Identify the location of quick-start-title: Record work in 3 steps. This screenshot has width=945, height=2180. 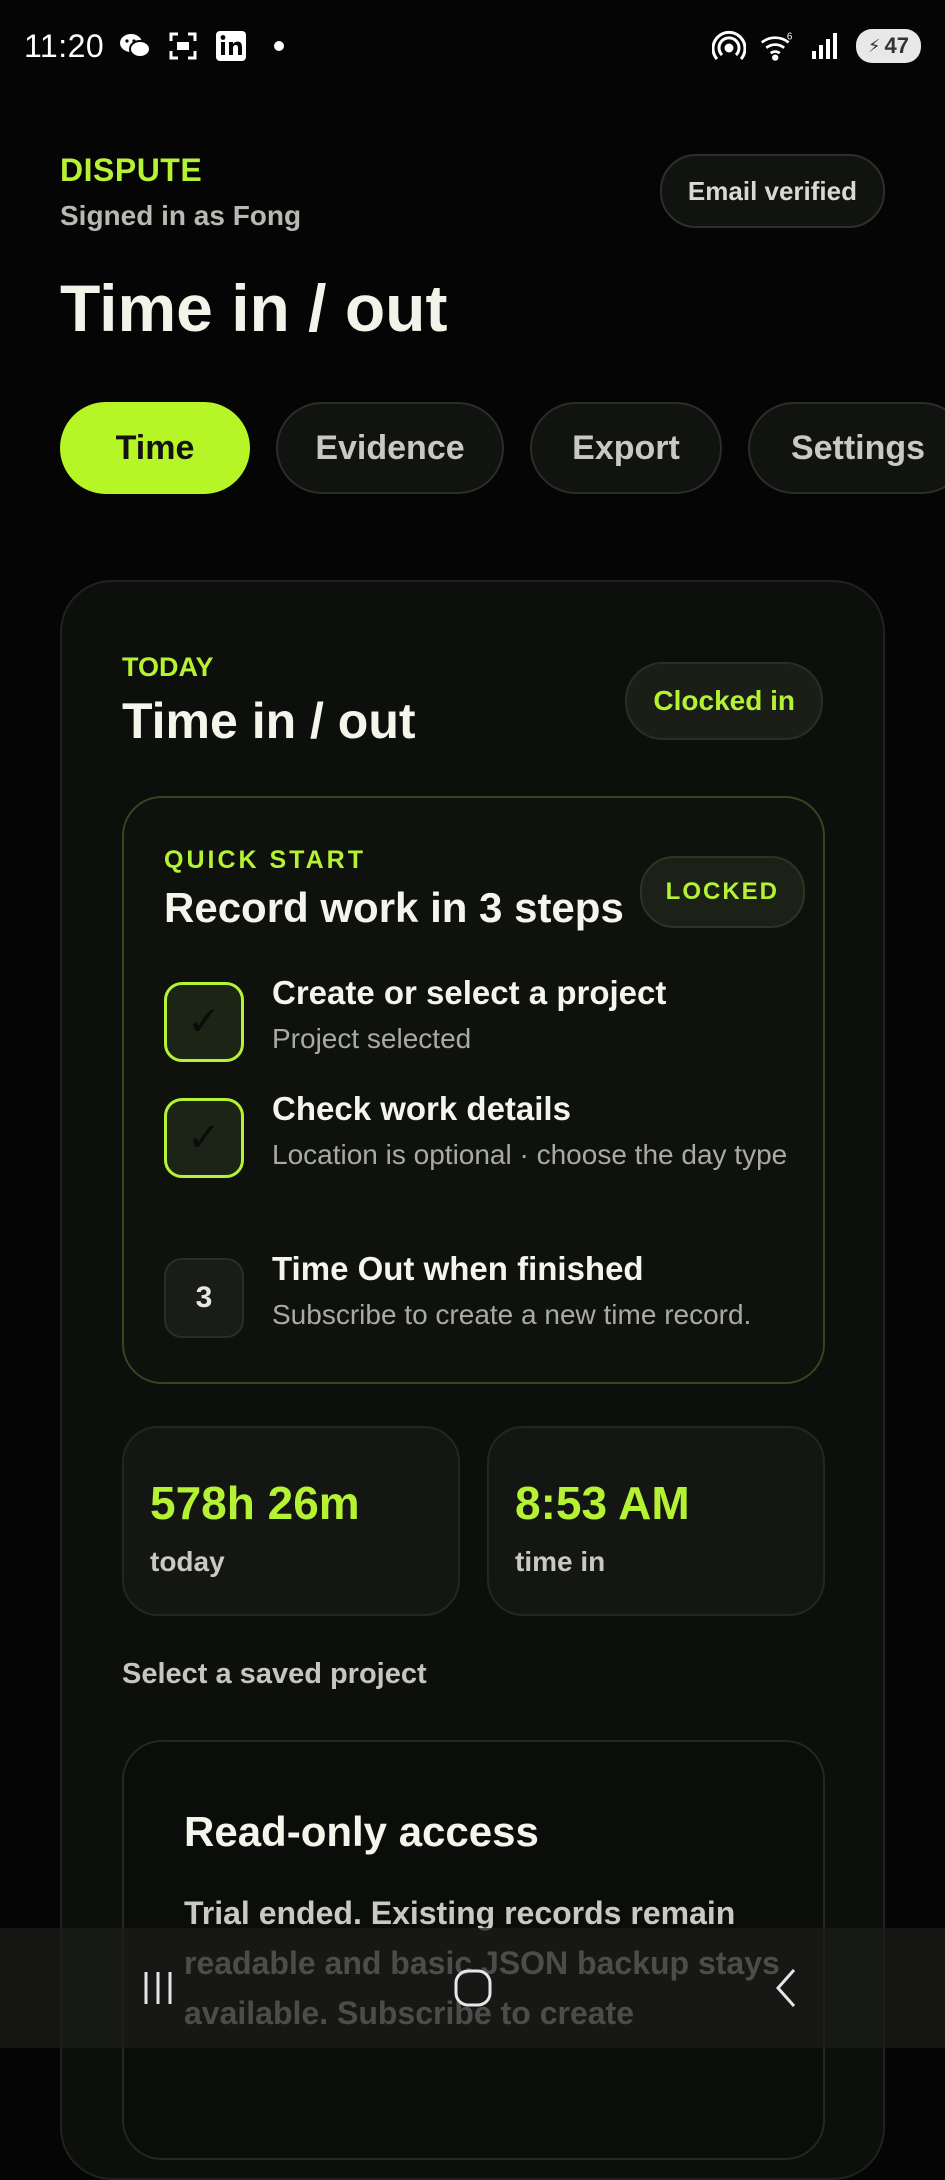
(394, 907).